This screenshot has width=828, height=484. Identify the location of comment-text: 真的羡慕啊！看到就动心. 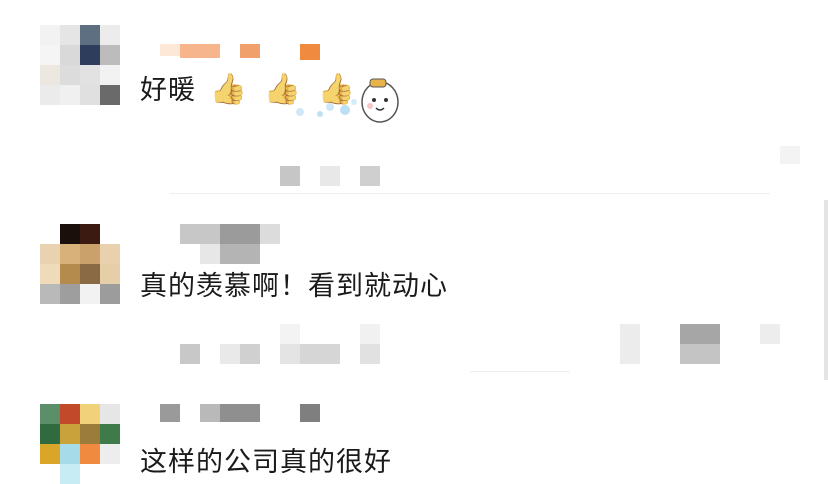
(294, 286).